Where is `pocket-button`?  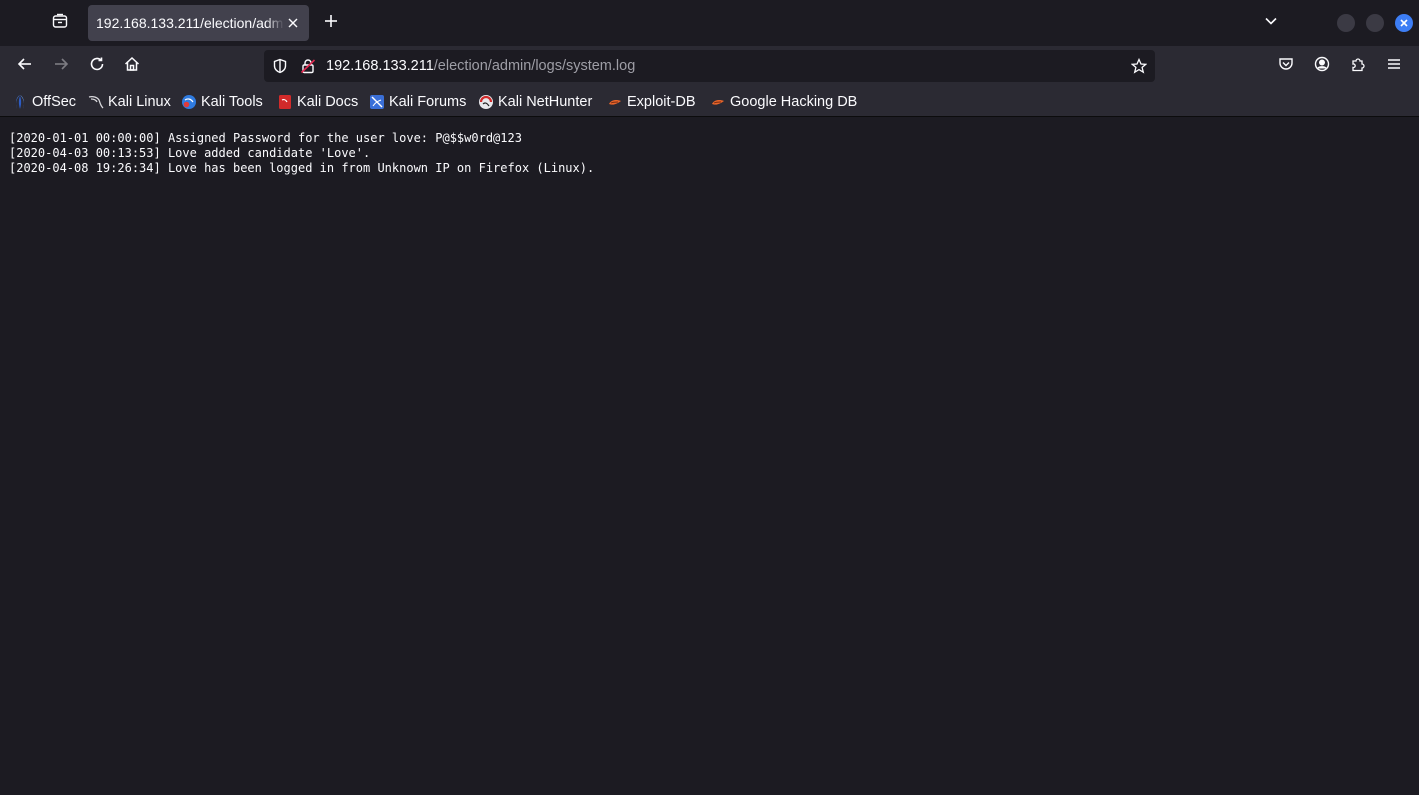 pocket-button is located at coordinates (1286, 66).